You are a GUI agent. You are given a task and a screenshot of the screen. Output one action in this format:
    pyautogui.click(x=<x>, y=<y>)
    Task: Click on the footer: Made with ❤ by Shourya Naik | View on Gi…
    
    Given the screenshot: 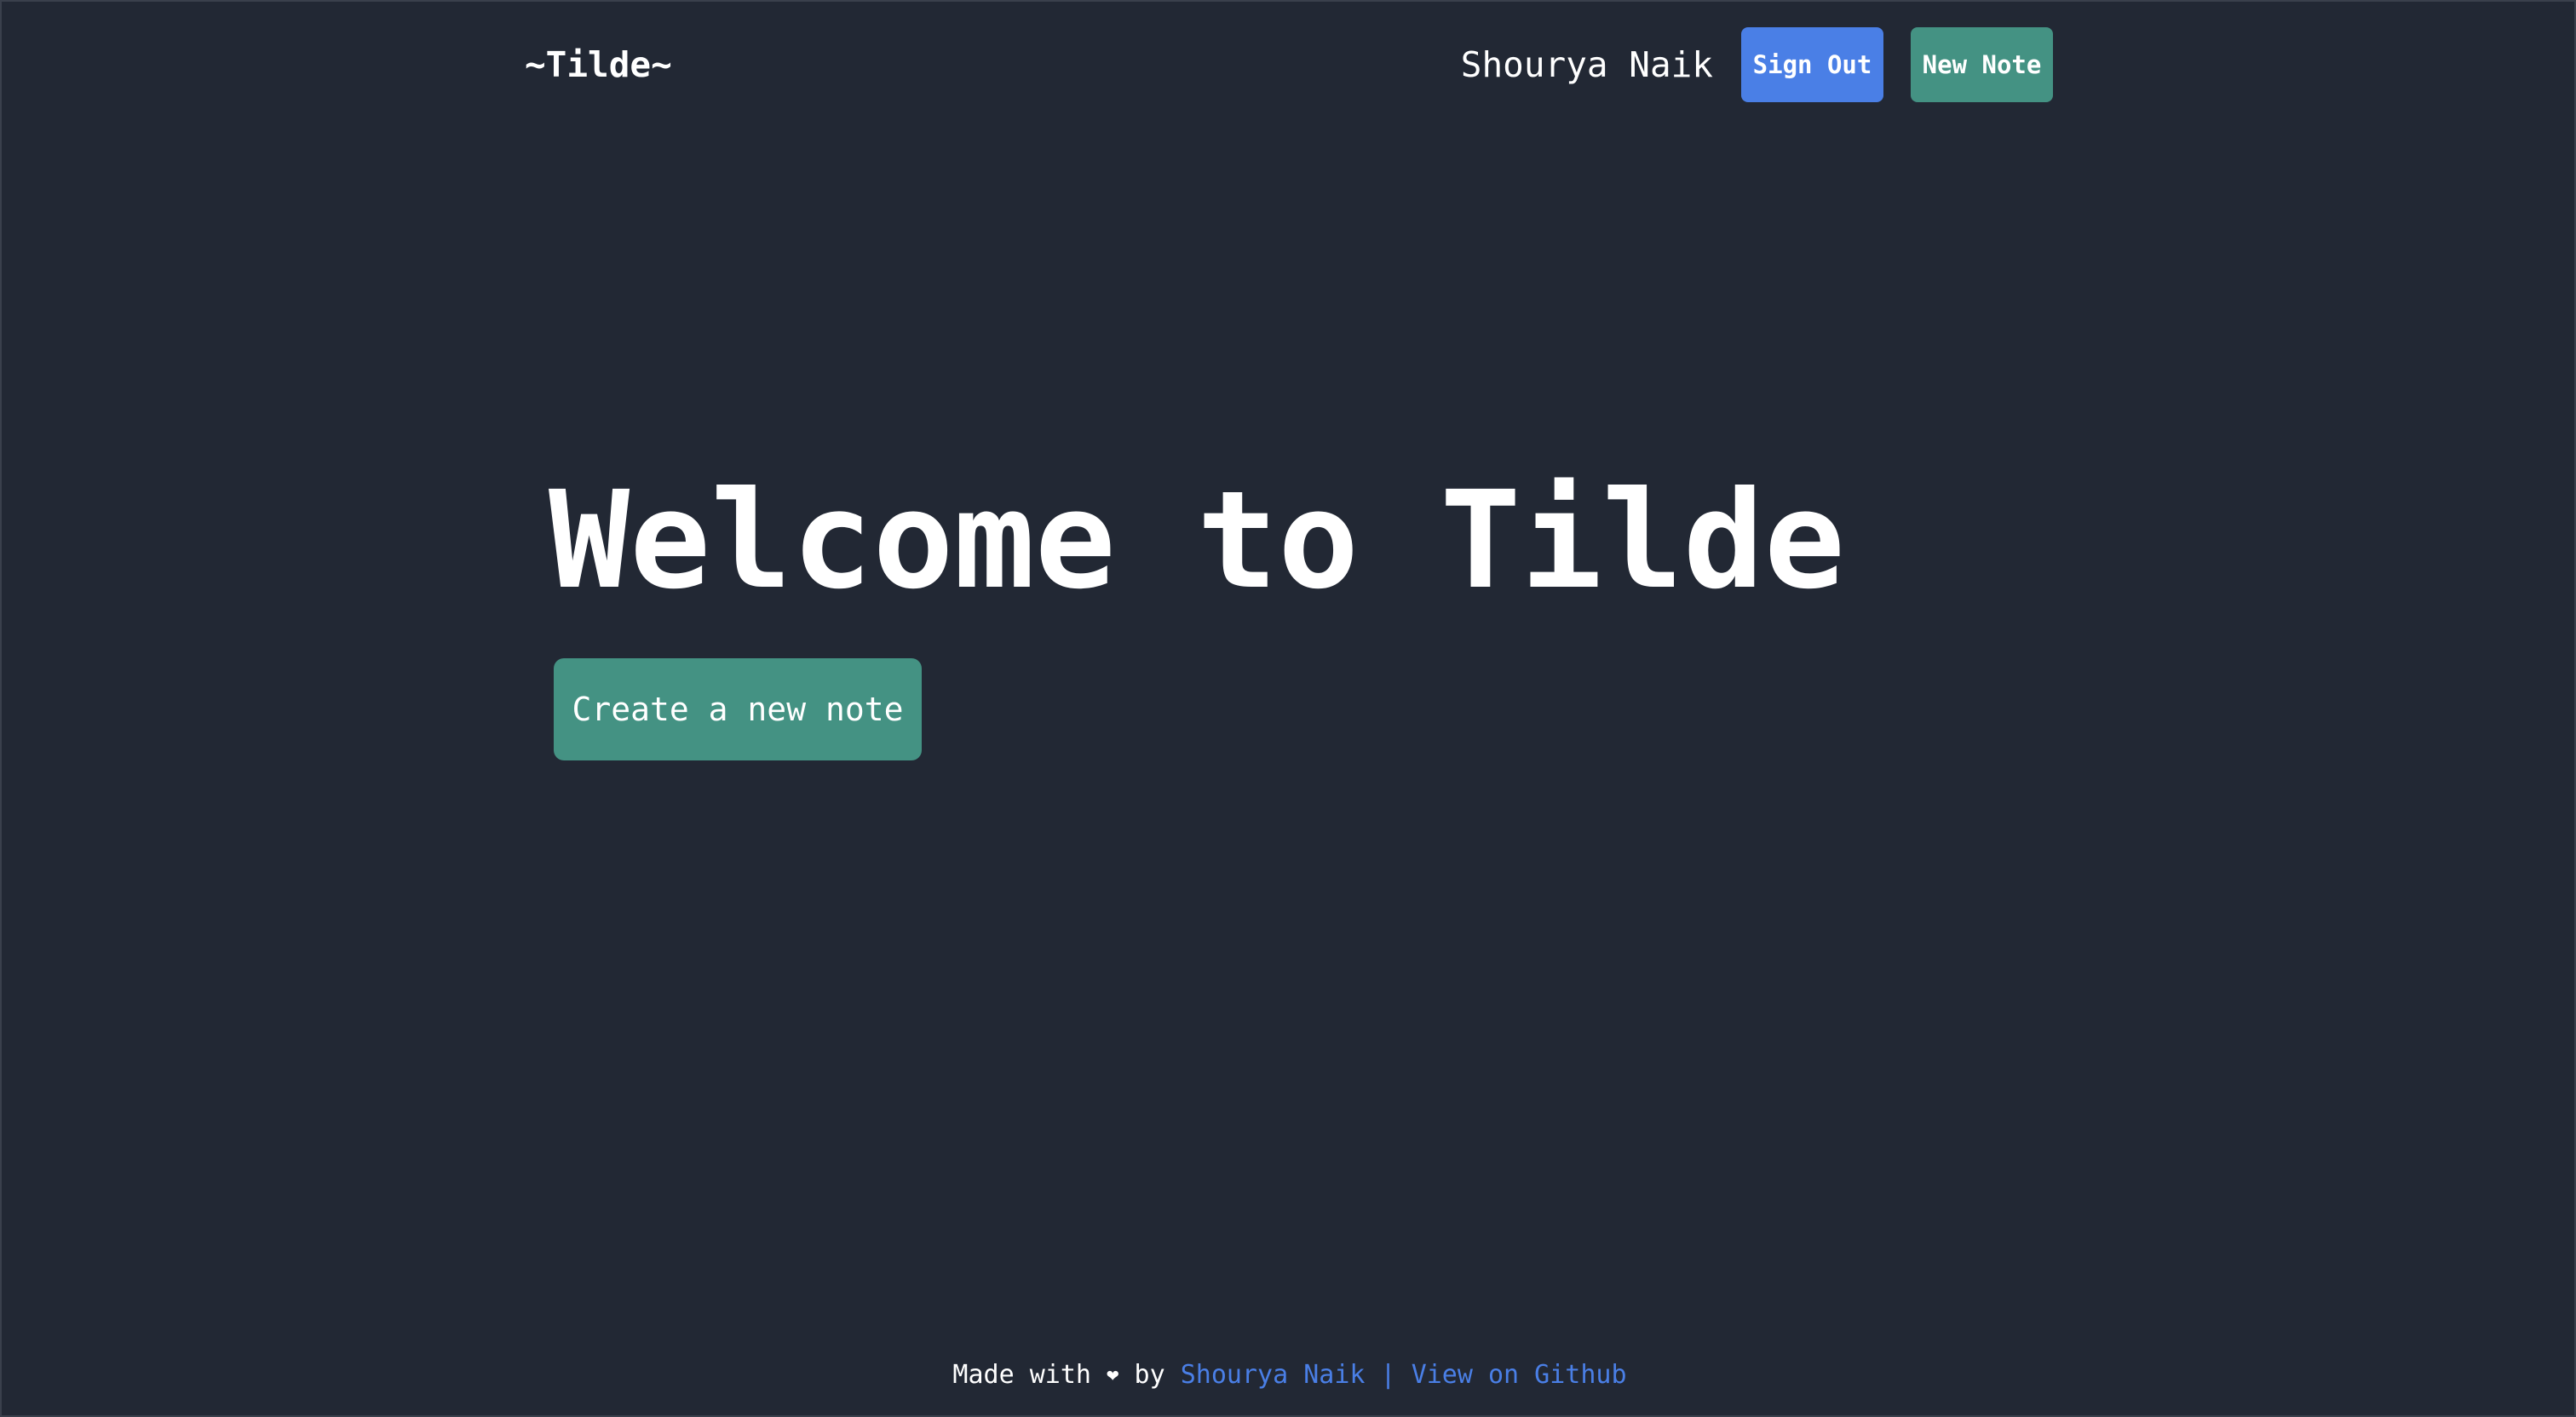 What is the action you would take?
    pyautogui.click(x=1289, y=1374)
    